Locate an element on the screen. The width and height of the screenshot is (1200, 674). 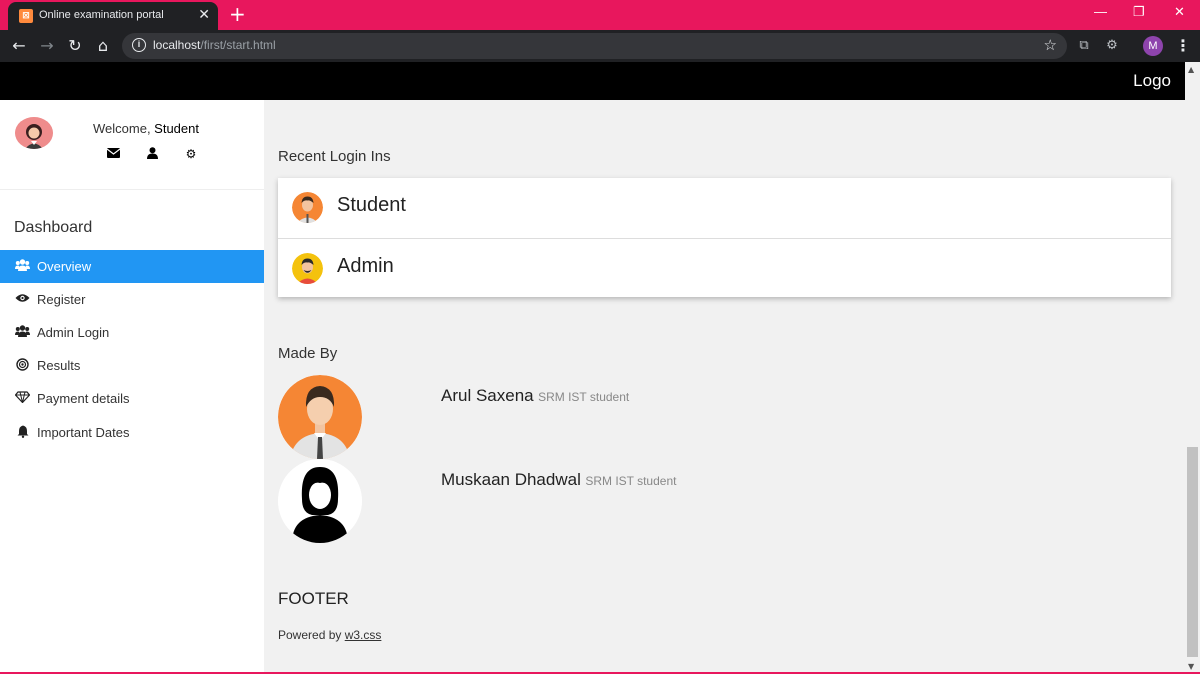
w3css-link: w3.css is located at coordinates (363, 635).